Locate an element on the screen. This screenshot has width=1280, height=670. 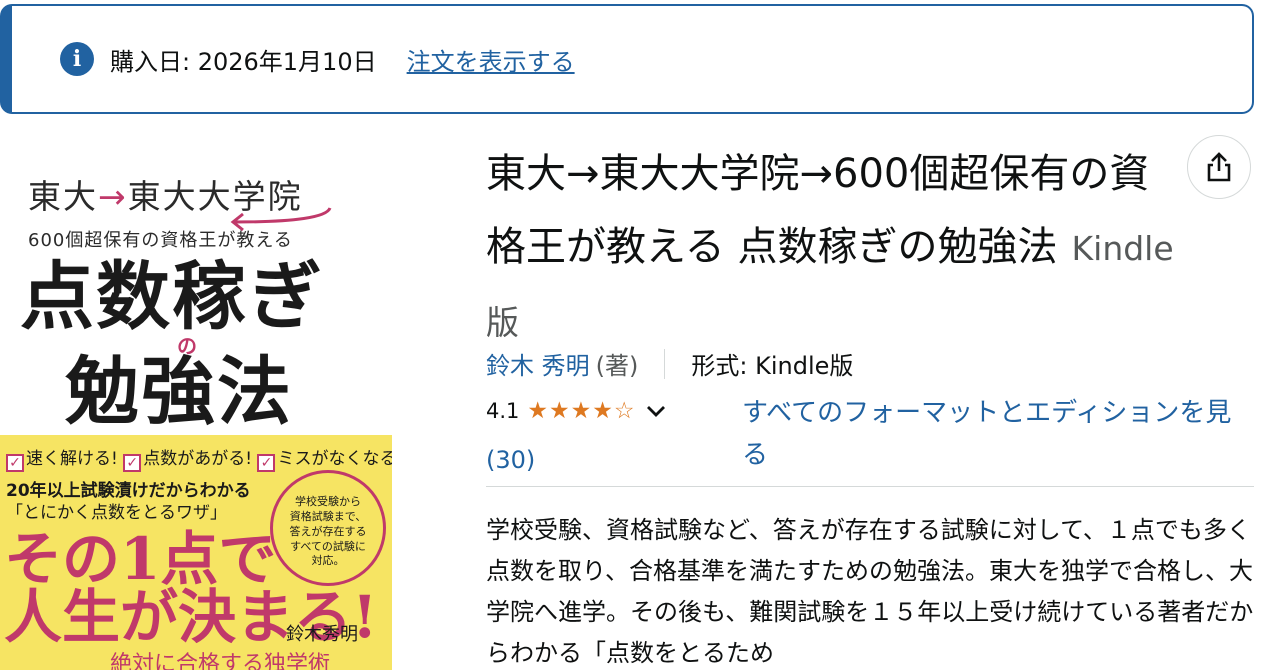
product-title-text: 東大→東大大学院→600個超保有の資格王が教える 点数稼ぎの勉強法 is located at coordinates (818, 210).